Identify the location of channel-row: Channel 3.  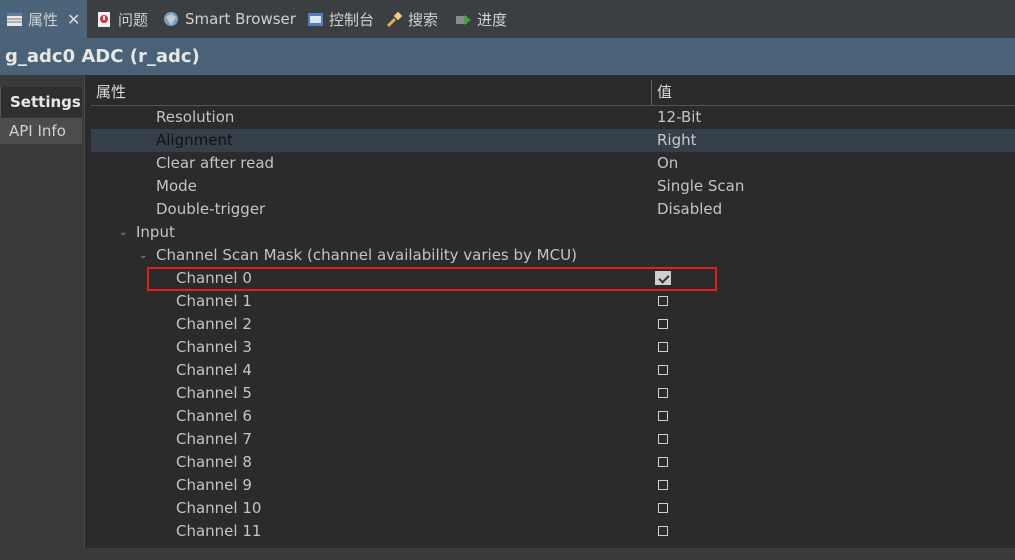
(553, 347).